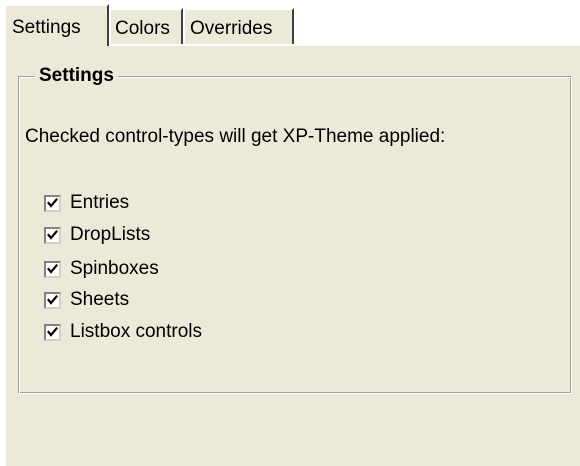 This screenshot has height=466, width=580. Describe the element at coordinates (46, 27) in the screenshot. I see `tab-settings-label: Settings` at that location.